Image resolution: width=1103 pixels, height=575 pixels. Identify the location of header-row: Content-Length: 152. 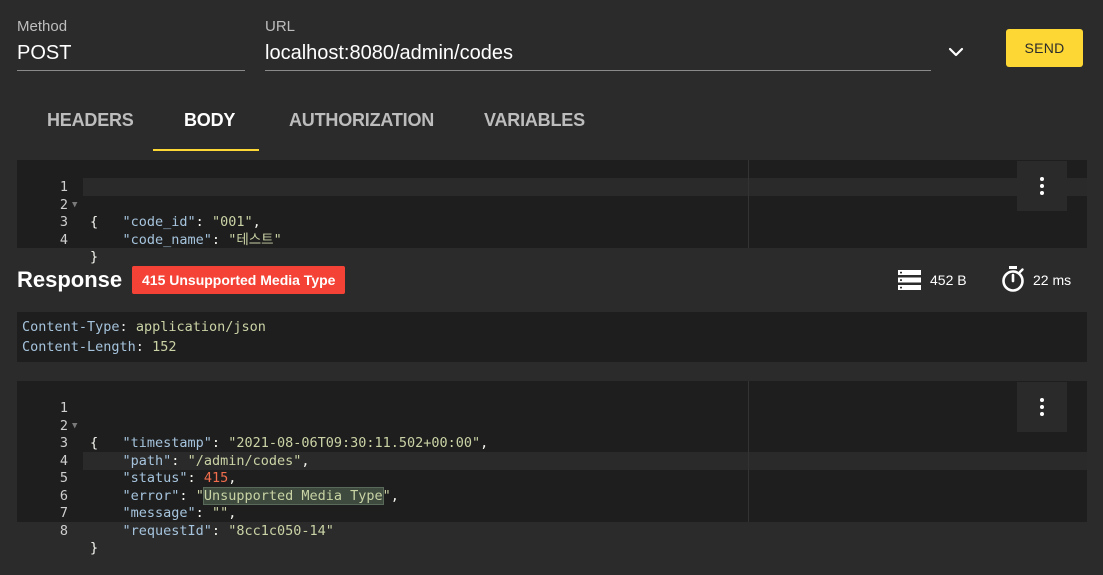
(99, 347).